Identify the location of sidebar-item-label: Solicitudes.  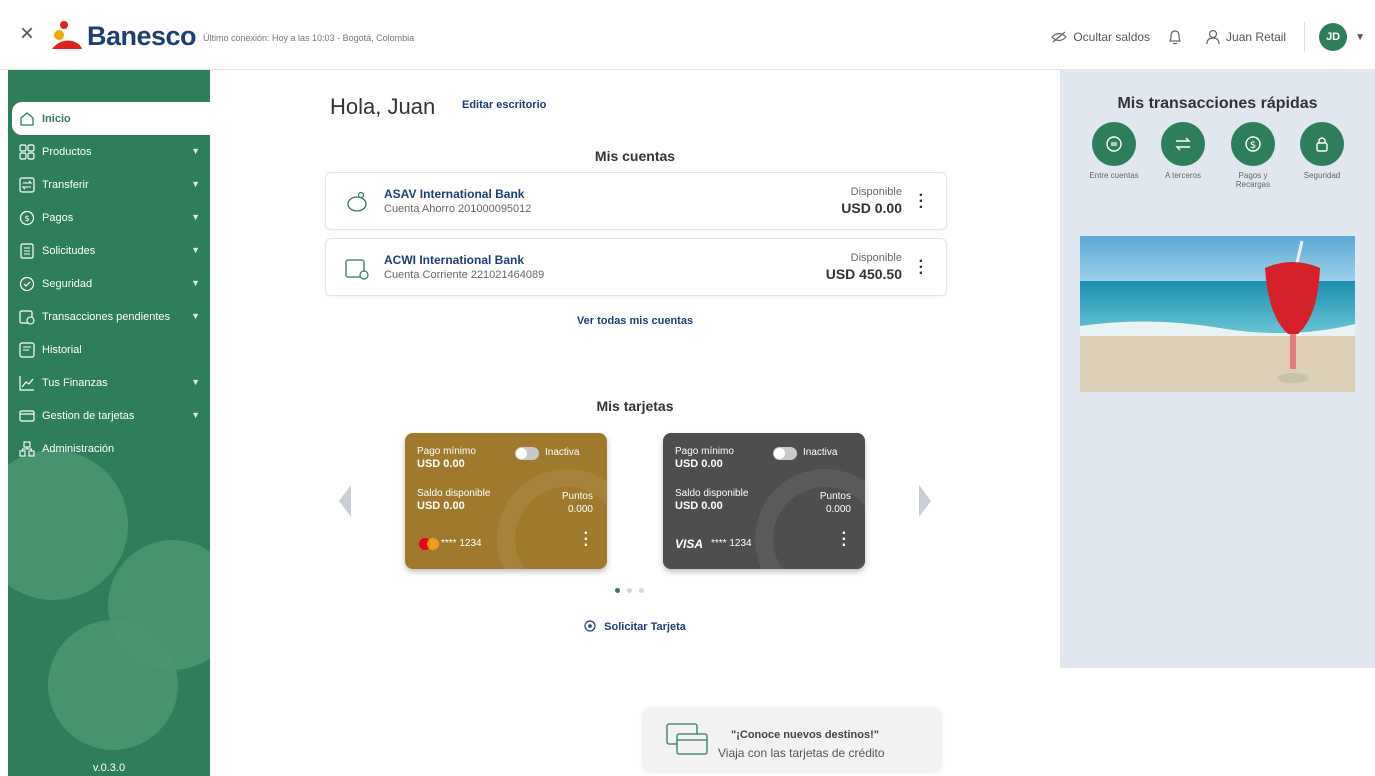
(69, 250).